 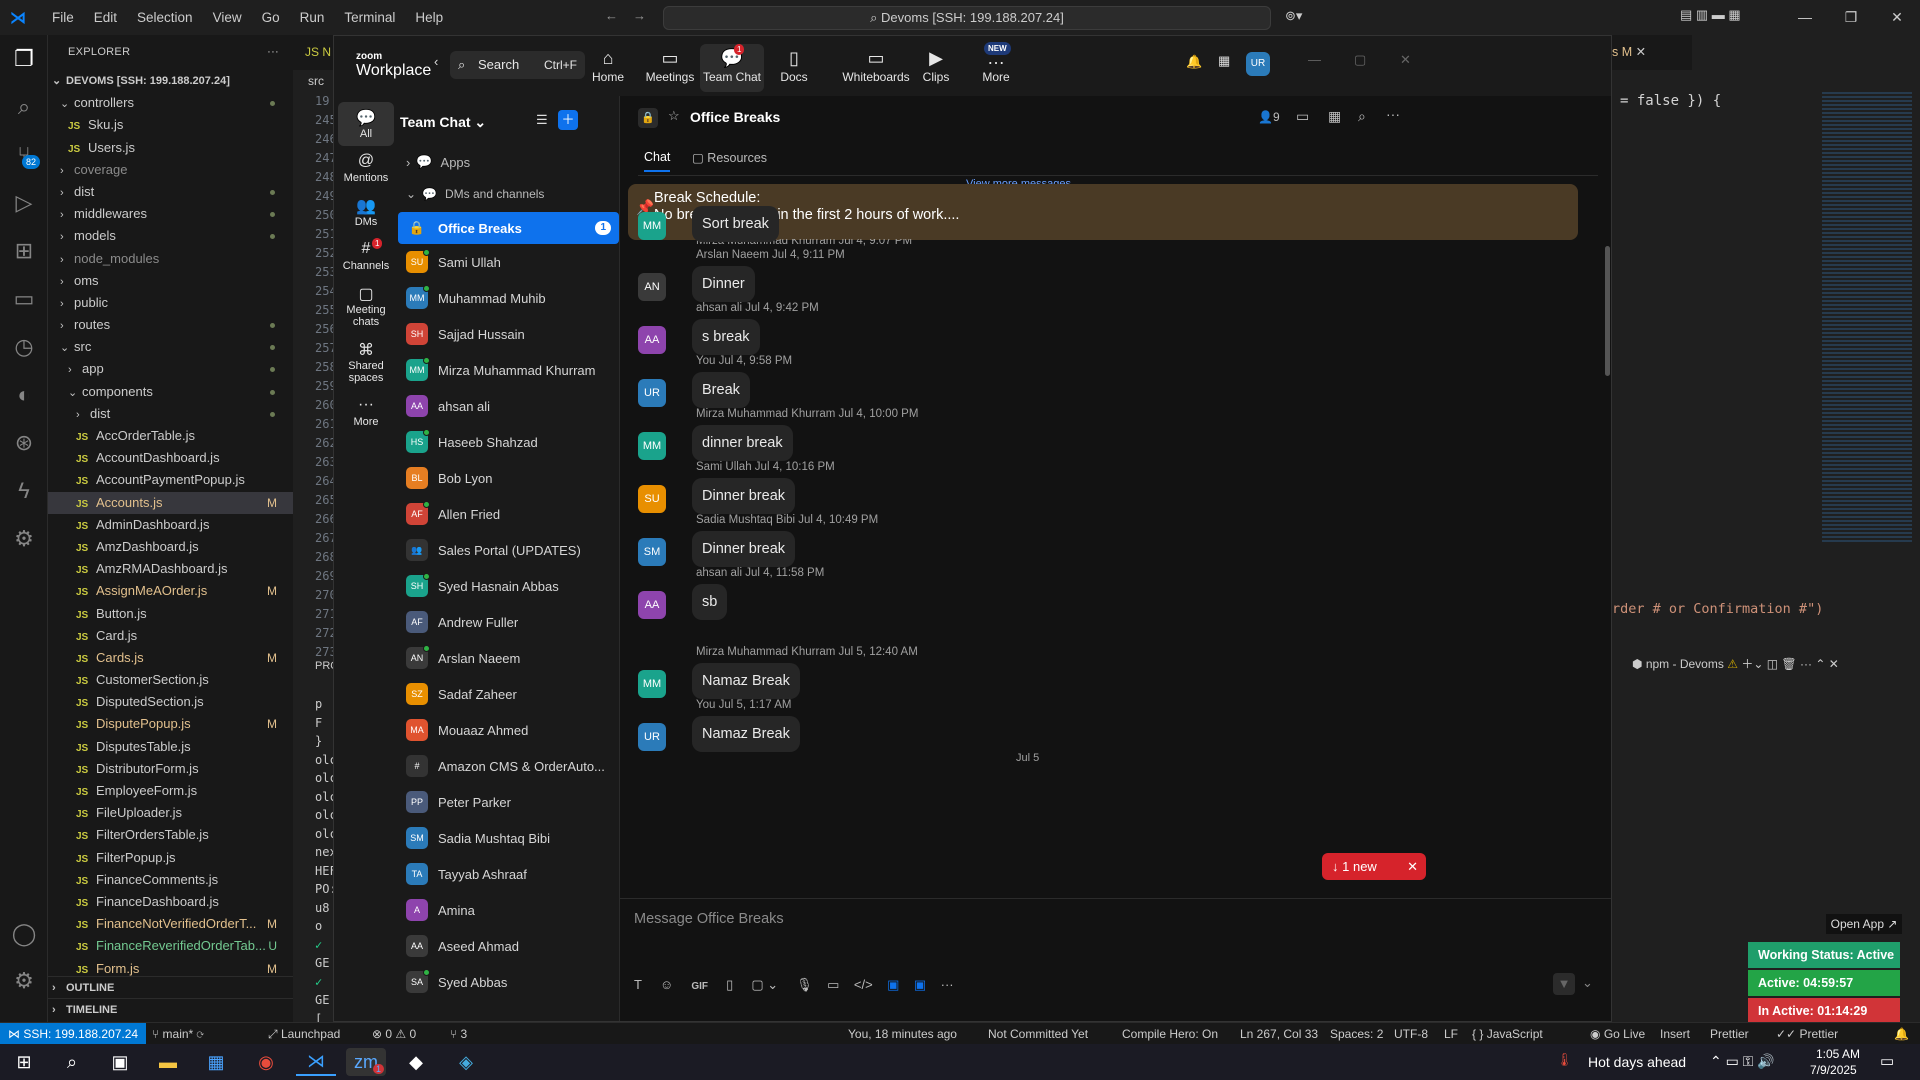 I want to click on go-live: ◉ Go Live, so click(x=1617, y=1034).